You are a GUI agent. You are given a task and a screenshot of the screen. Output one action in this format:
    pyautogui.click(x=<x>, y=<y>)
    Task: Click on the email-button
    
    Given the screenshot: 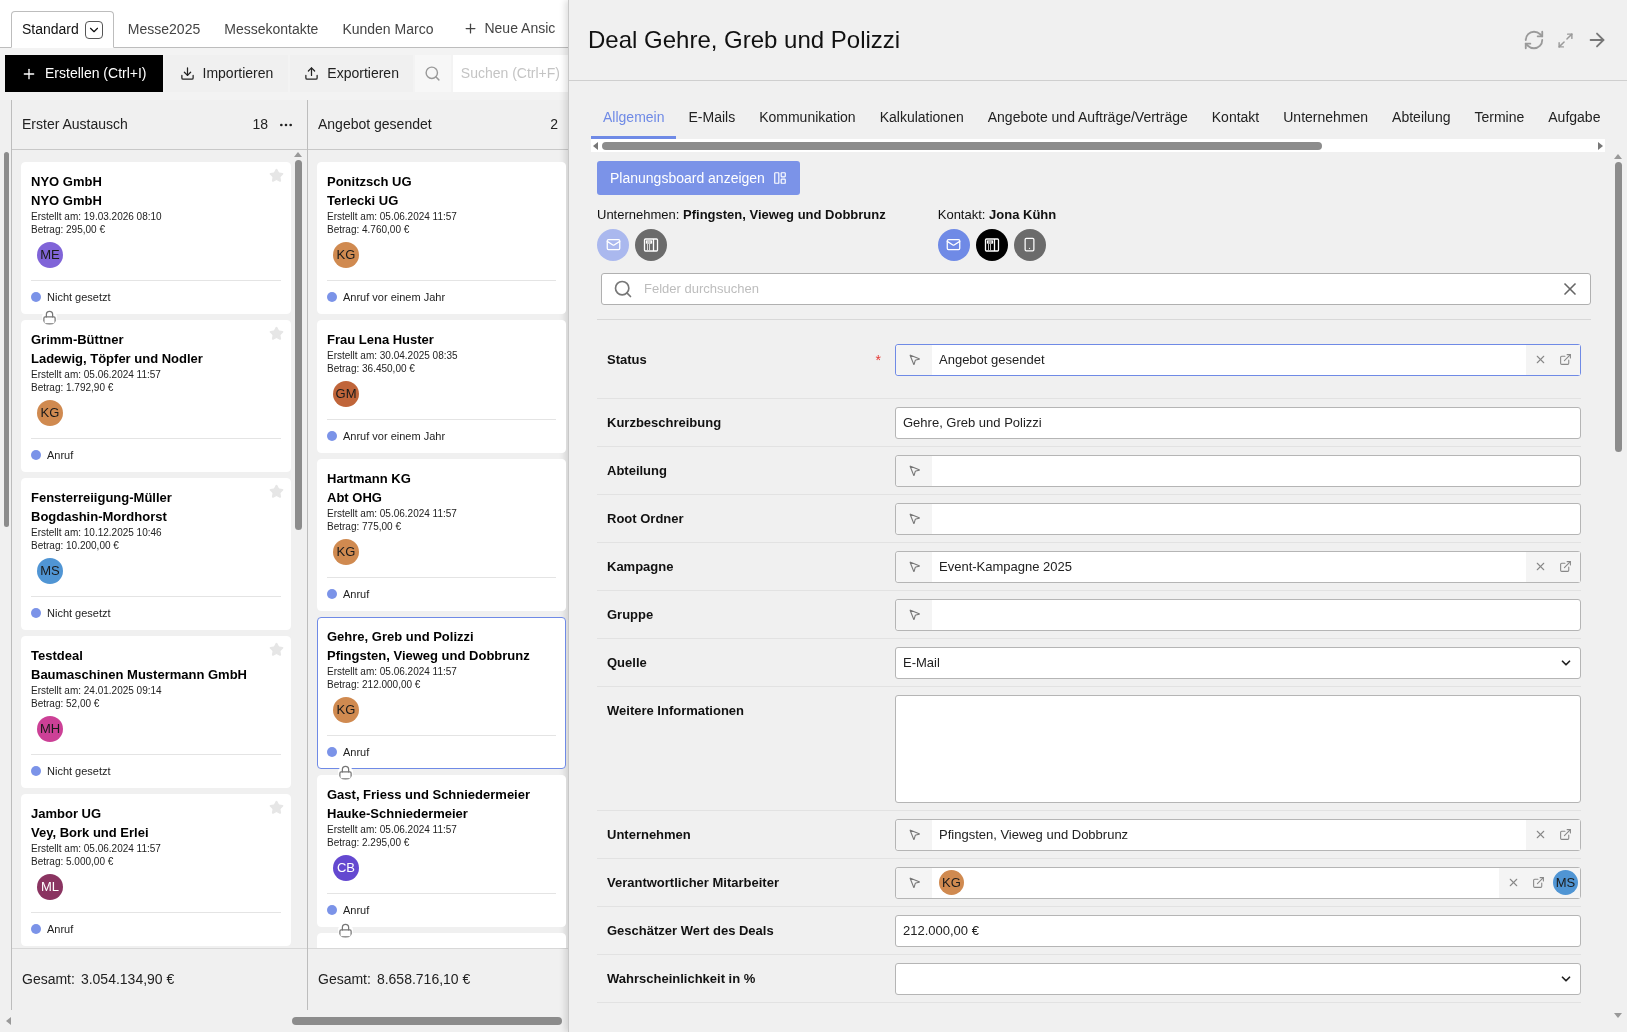 What is the action you would take?
    pyautogui.click(x=953, y=244)
    